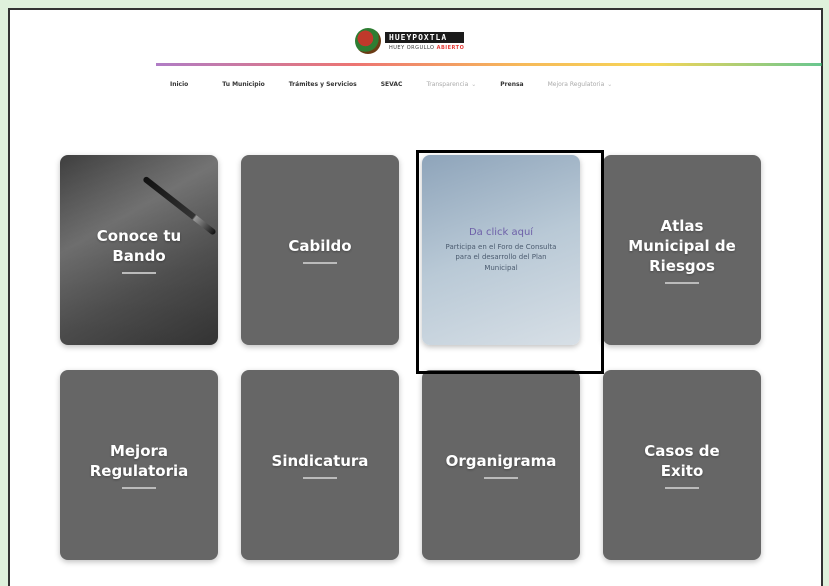 The height and width of the screenshot is (586, 829). I want to click on selection-highlight, so click(510, 262).